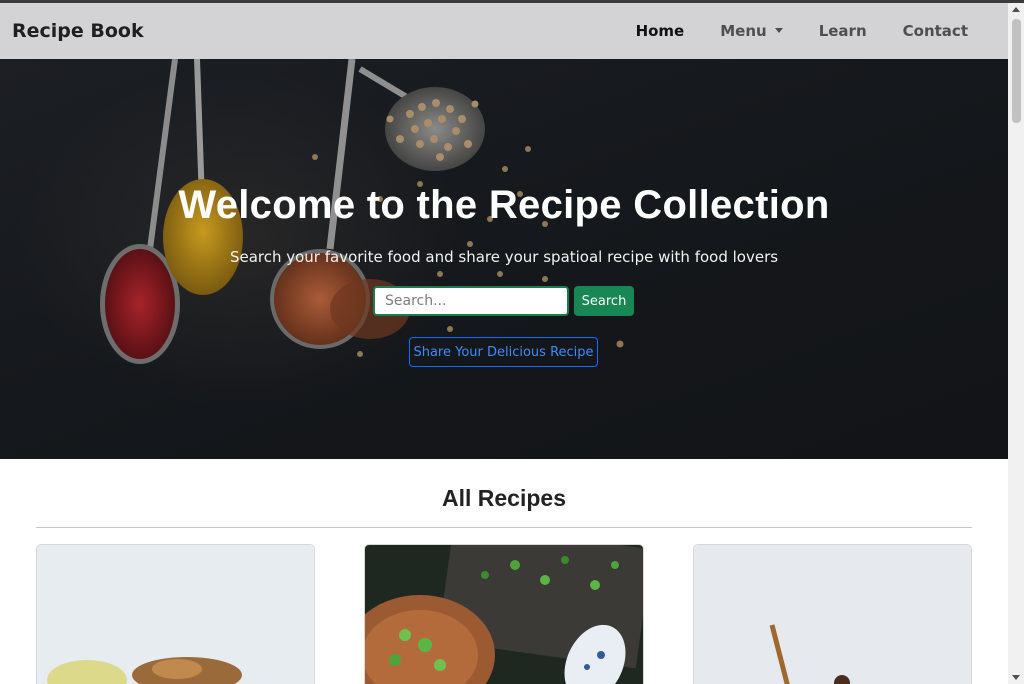  I want to click on nav-home: Home, so click(660, 31).